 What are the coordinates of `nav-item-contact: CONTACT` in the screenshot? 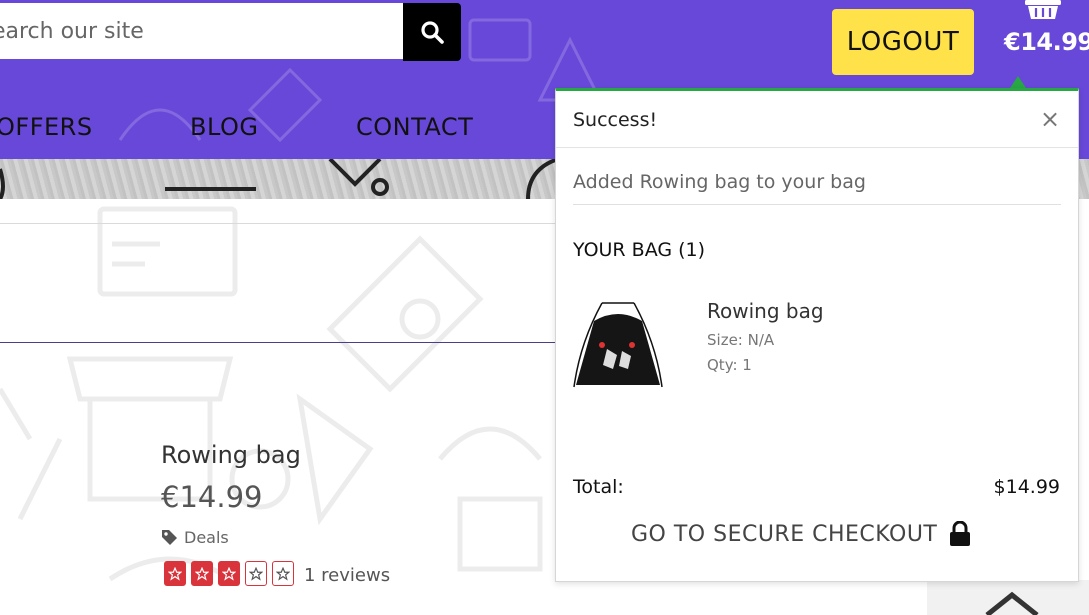 It's located at (414, 127).